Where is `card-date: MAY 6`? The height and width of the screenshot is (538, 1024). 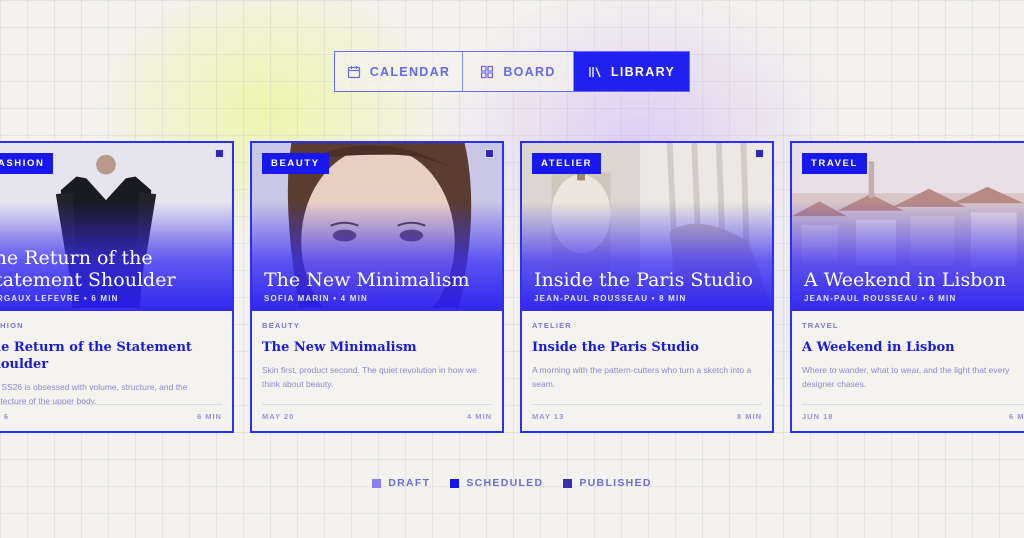 card-date: MAY 6 is located at coordinates (5, 416).